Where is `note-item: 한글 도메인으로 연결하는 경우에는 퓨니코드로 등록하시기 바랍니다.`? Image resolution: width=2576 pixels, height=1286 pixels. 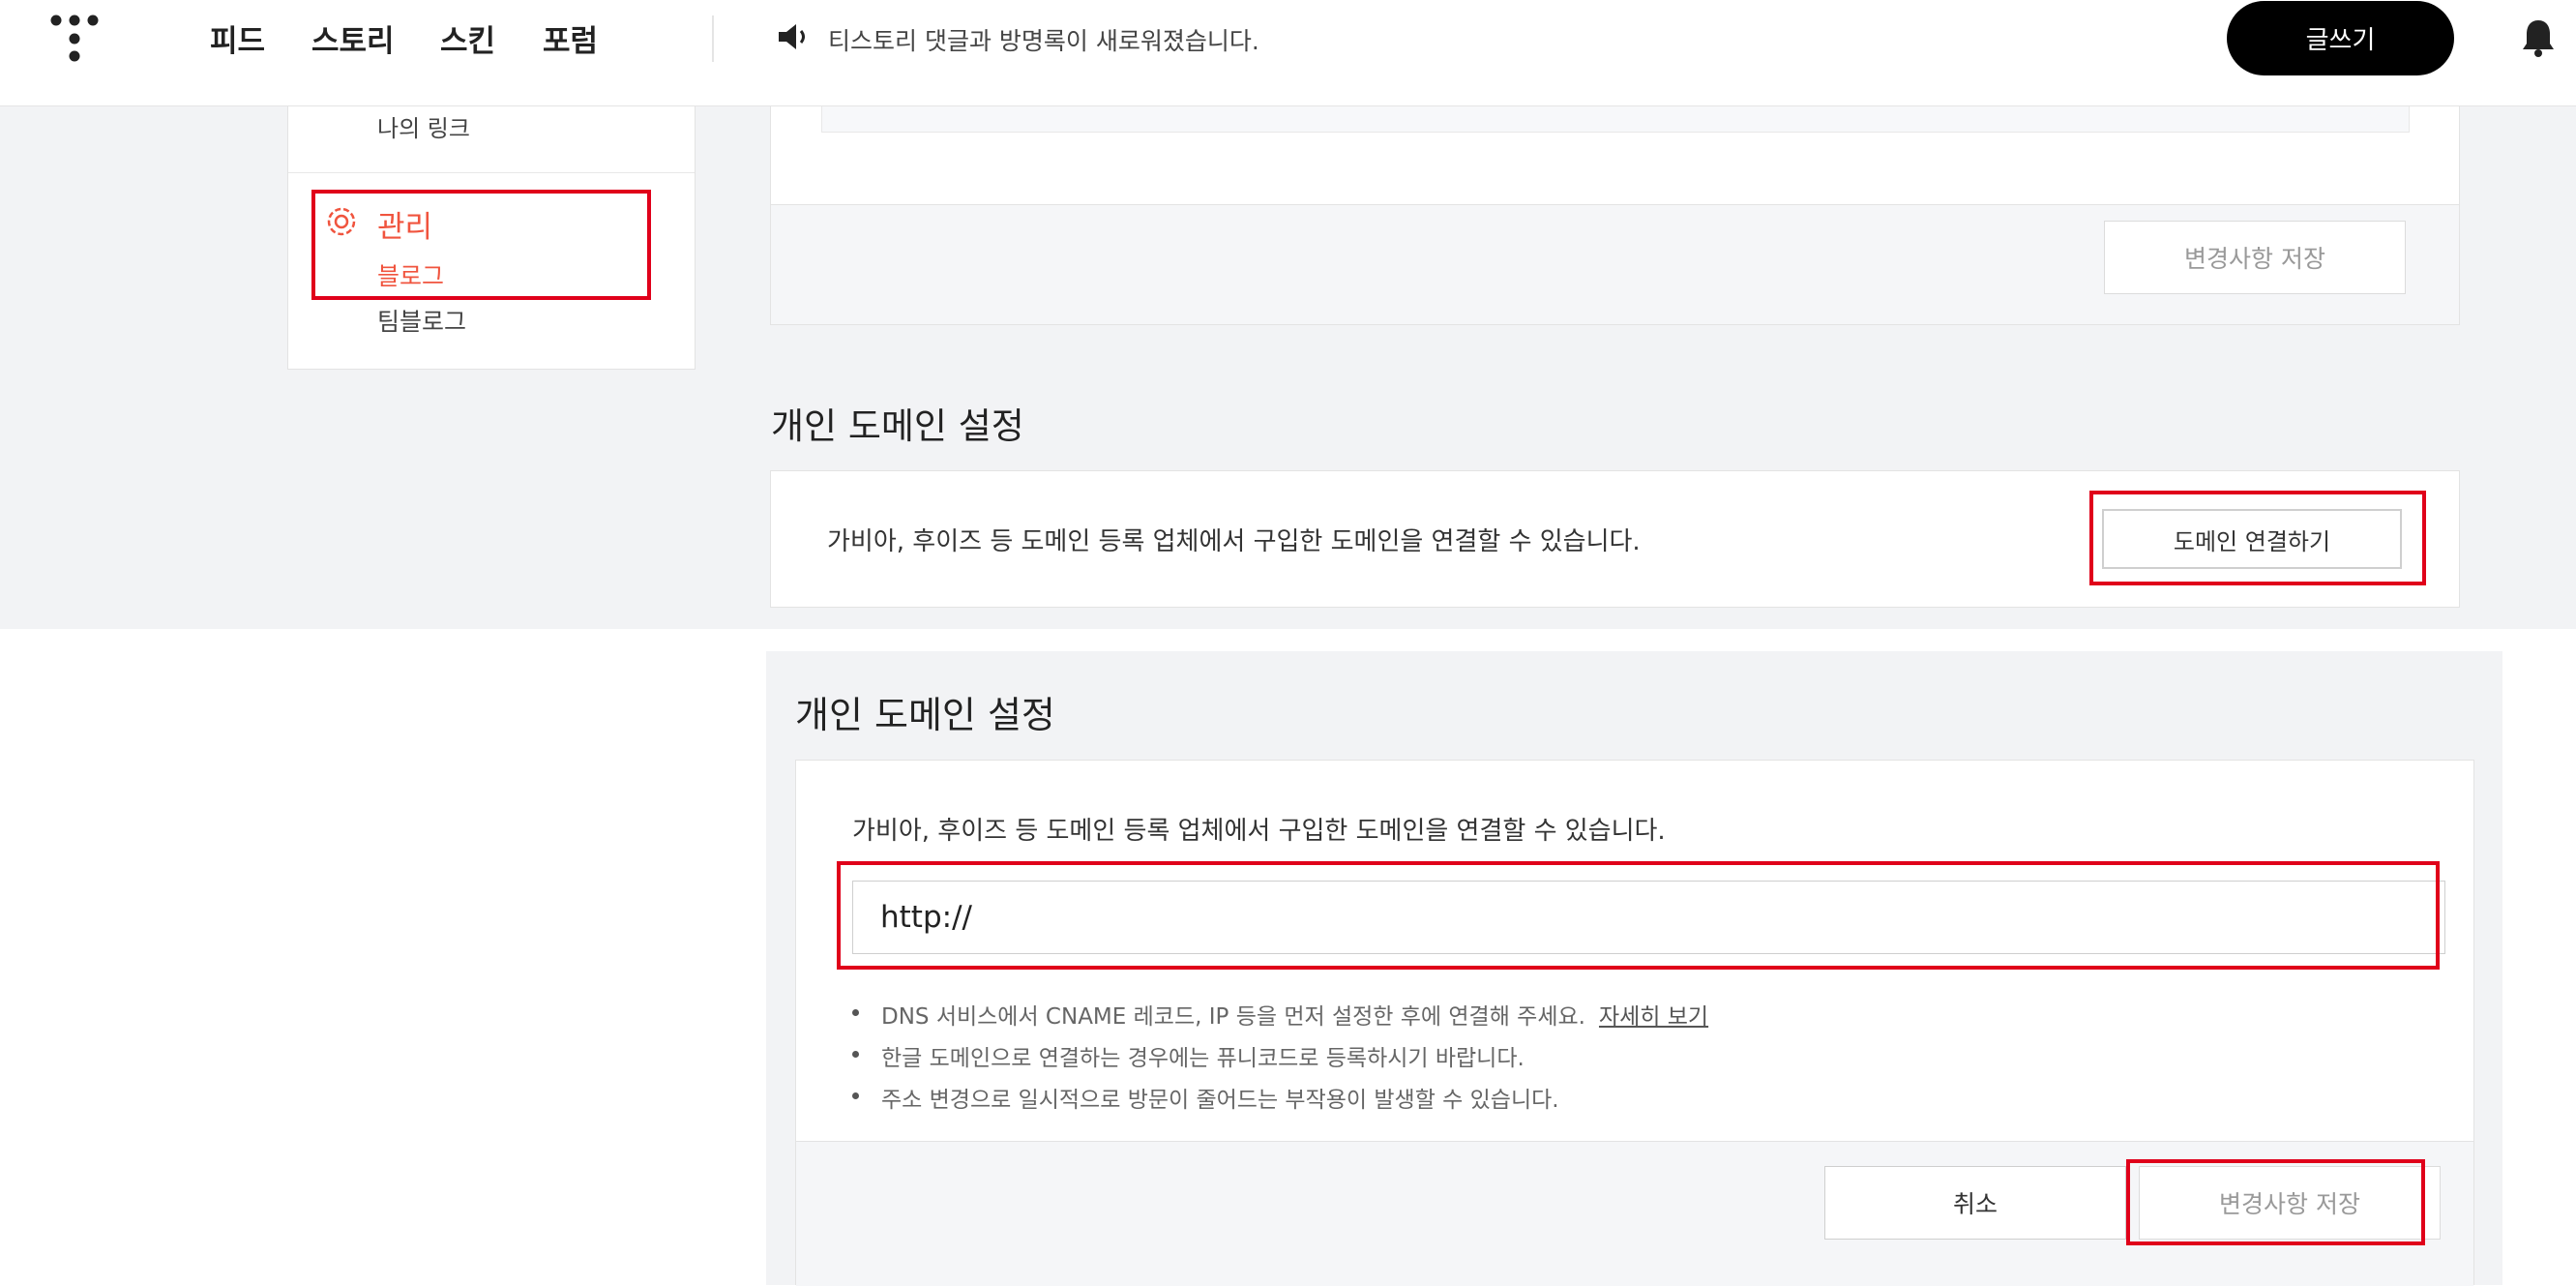
note-item: 한글 도메인으로 연결하는 경우에는 퓨니코드로 등록하시기 바랍니다. is located at coordinates (1189, 1055).